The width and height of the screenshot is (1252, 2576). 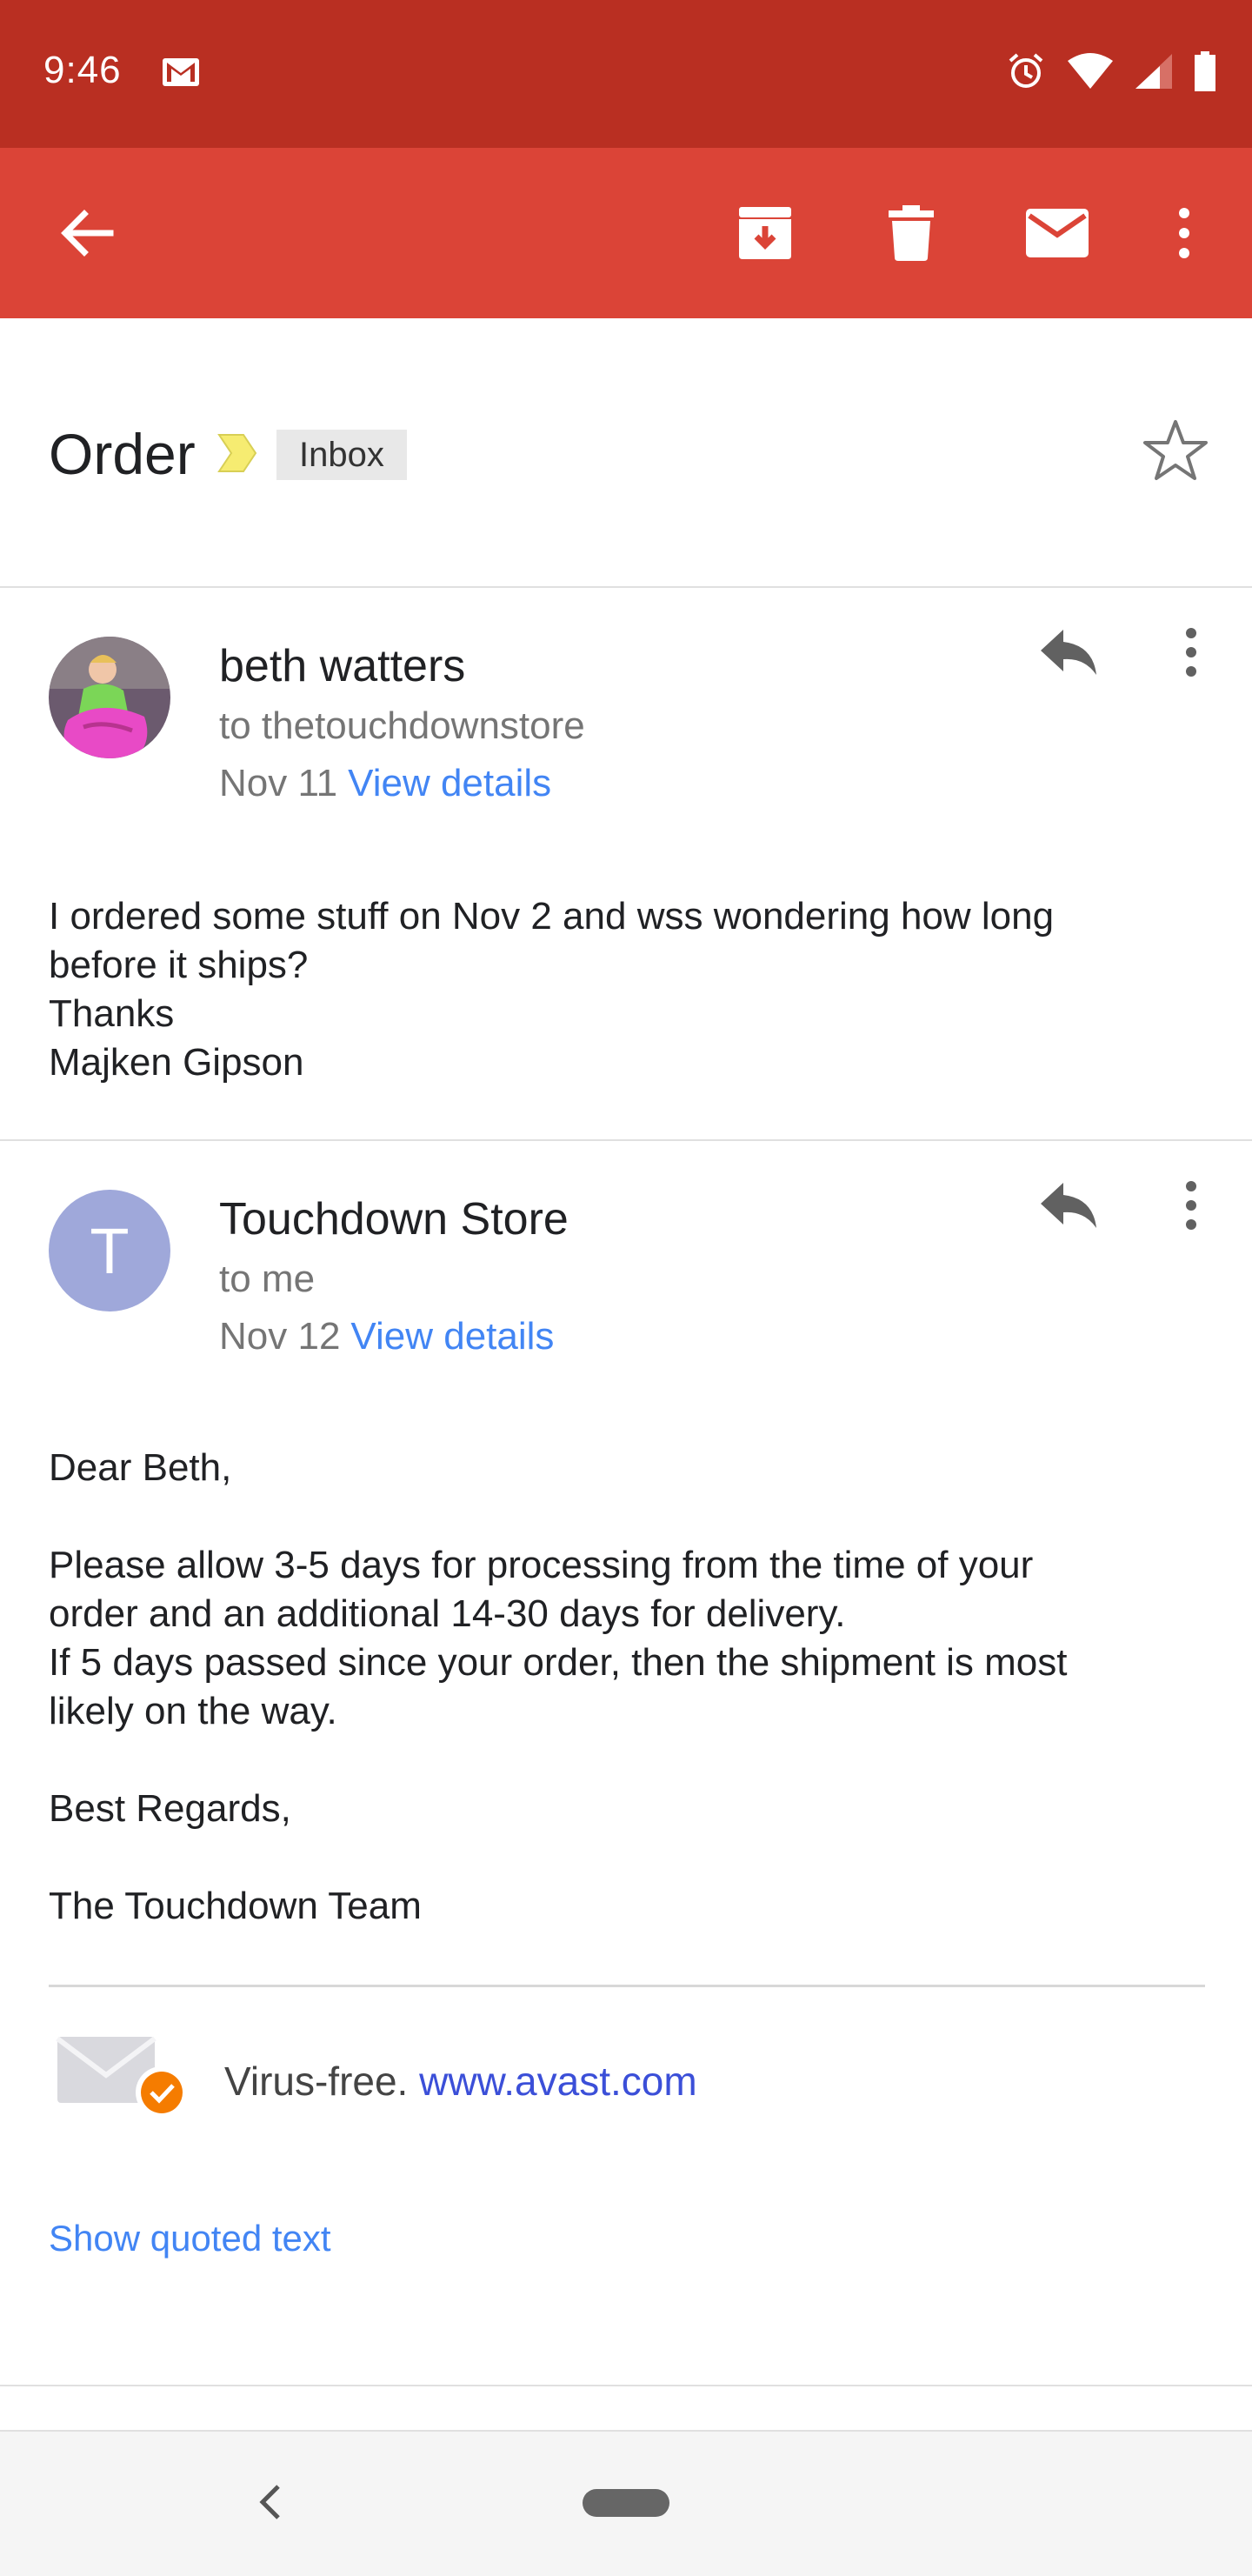 I want to click on date-line: Nov 11 View details, so click(x=385, y=783).